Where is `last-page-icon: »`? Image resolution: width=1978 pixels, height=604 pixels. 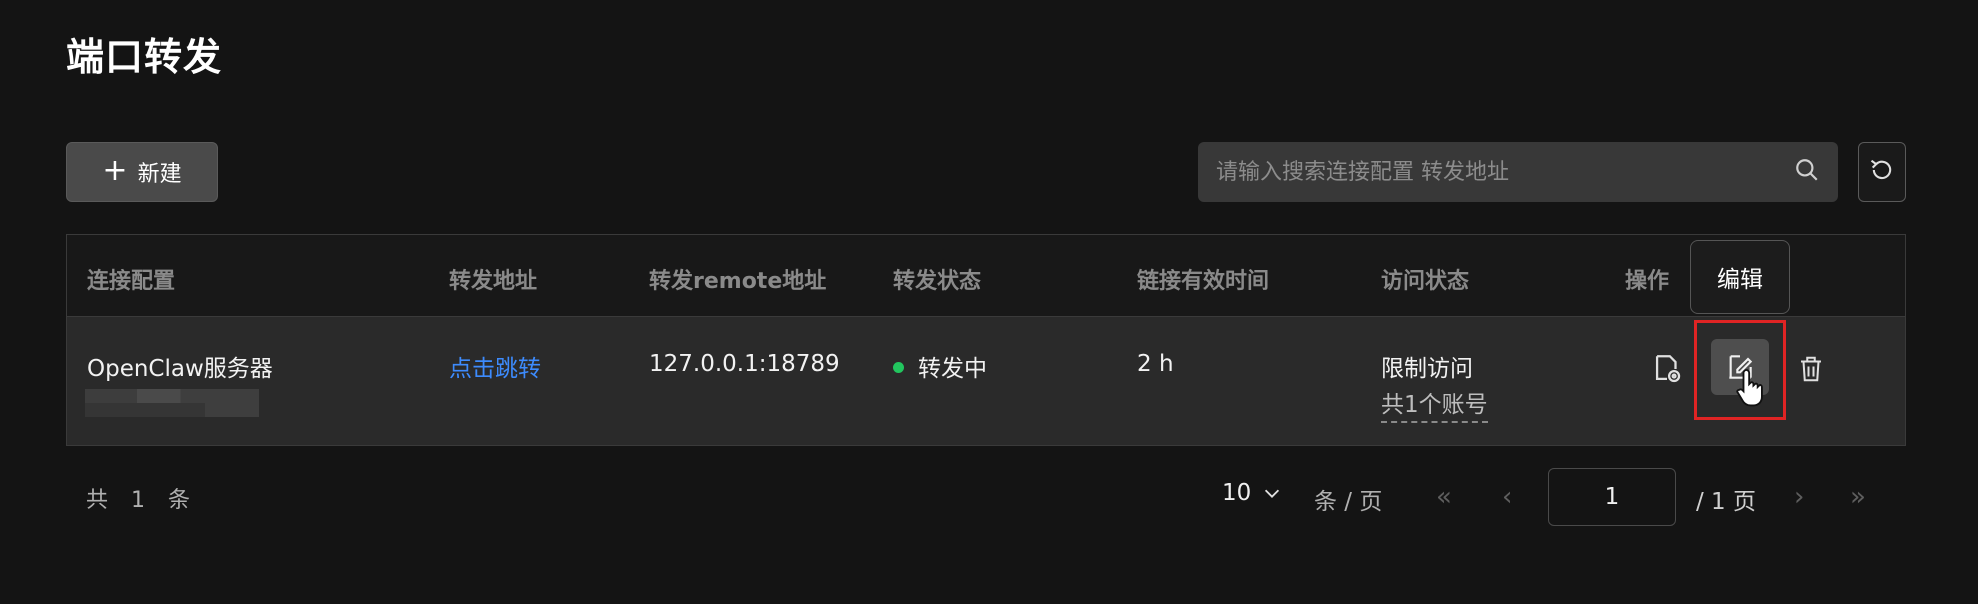 last-page-icon: » is located at coordinates (1858, 497).